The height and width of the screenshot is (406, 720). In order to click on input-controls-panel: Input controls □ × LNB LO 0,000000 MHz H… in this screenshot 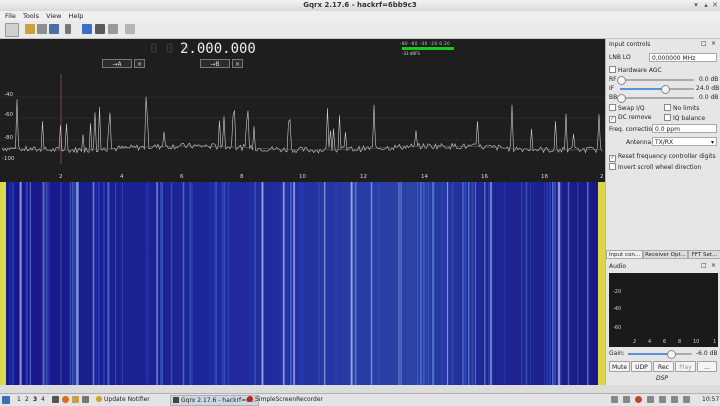, I will do `click(662, 212)`.